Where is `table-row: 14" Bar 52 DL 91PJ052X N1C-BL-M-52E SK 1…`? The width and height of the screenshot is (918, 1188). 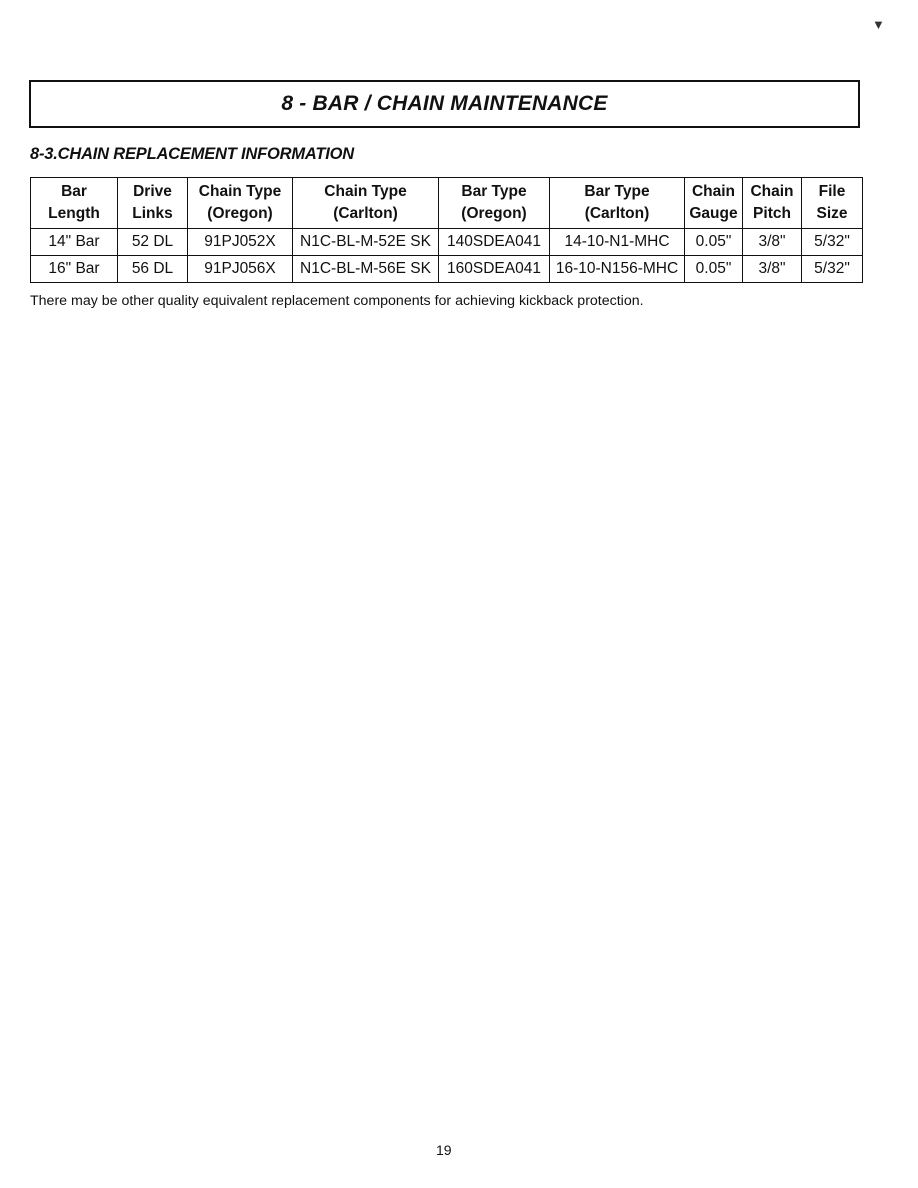
table-row: 14" Bar 52 DL 91PJ052X N1C-BL-M-52E SK 1… is located at coordinates (446, 242).